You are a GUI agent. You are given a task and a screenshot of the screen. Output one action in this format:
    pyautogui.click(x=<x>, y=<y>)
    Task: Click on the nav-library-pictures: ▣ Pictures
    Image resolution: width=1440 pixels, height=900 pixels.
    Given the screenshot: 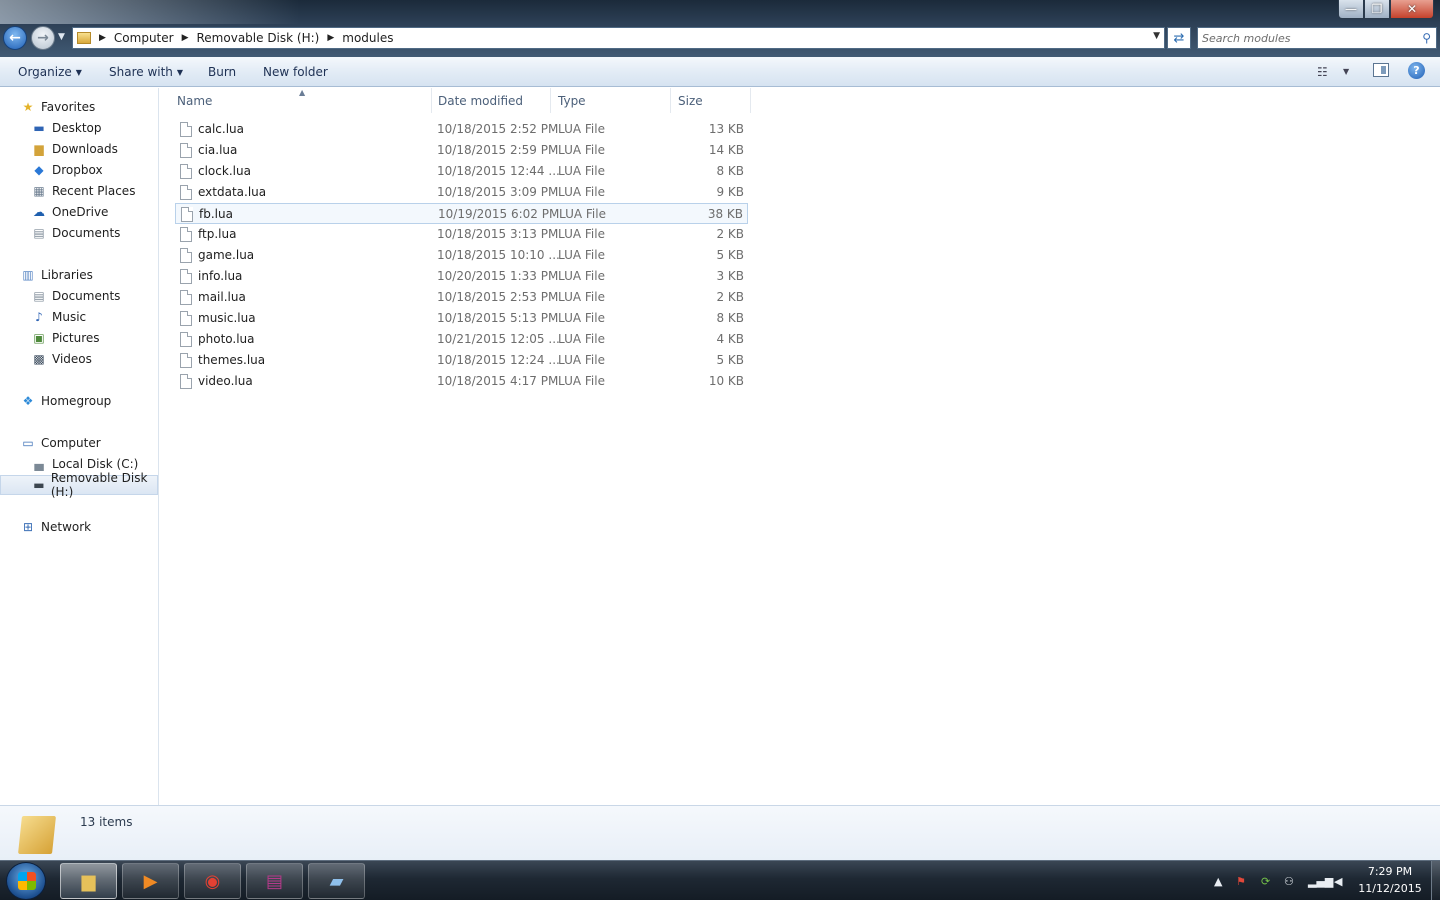 What is the action you would take?
    pyautogui.click(x=79, y=338)
    